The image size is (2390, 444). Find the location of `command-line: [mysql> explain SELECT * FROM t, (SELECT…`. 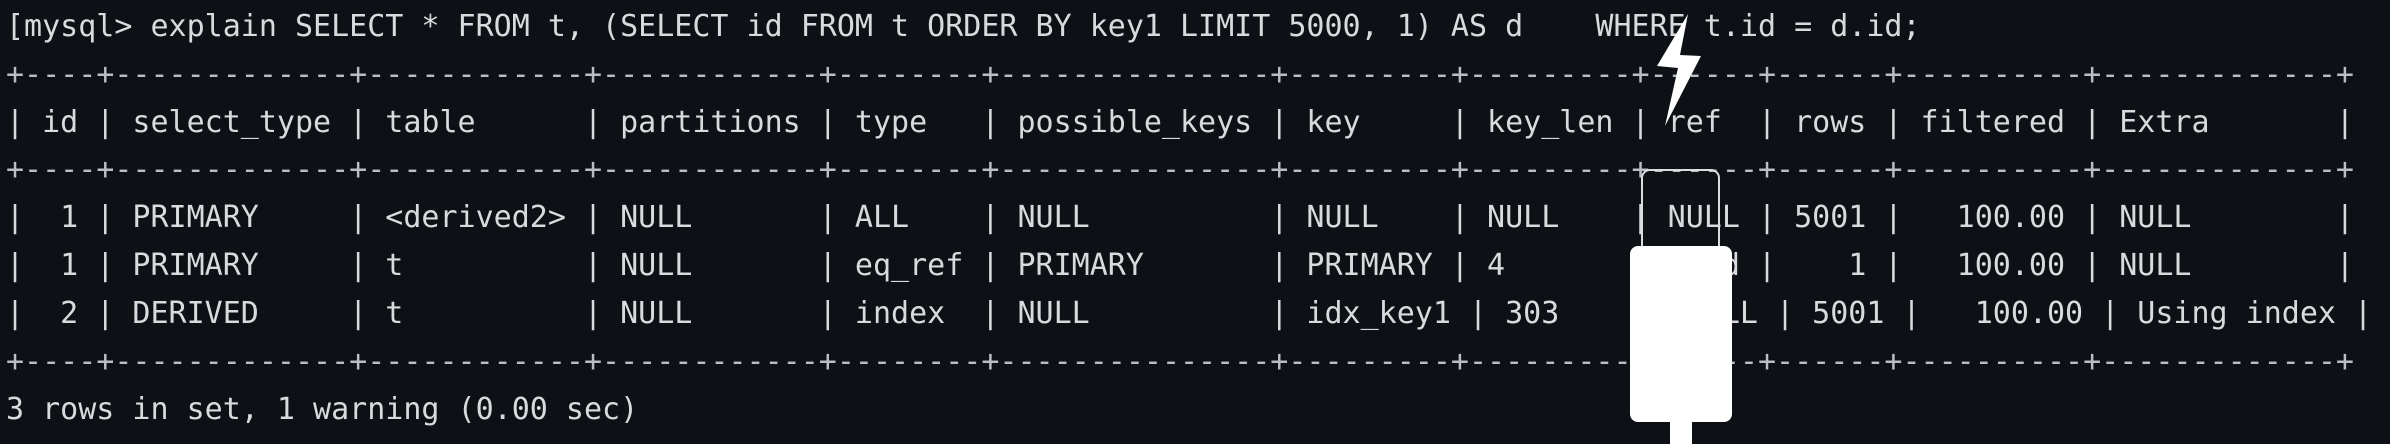

command-line: [mysql> explain SELECT * FROM t, (SELECT… is located at coordinates (963, 26).